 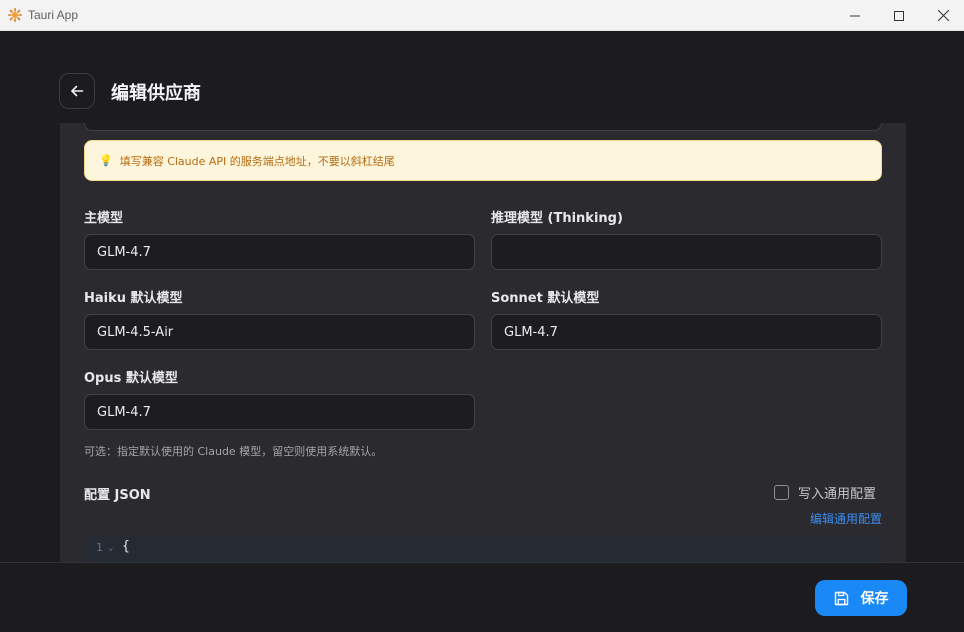 I want to click on write-common-config-toggle: 写入通用配置, so click(x=825, y=492).